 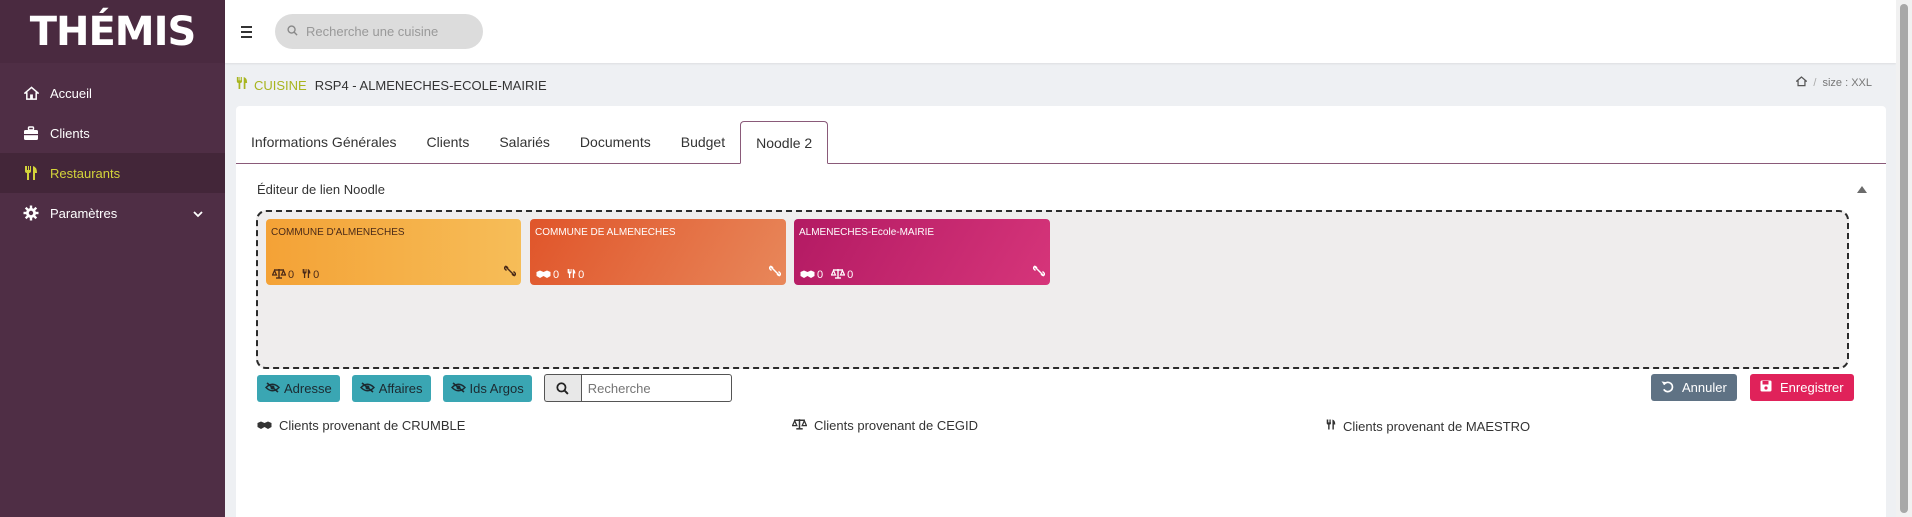 What do you see at coordinates (308, 388) in the screenshot?
I see `toggle-address-label: Adresse` at bounding box center [308, 388].